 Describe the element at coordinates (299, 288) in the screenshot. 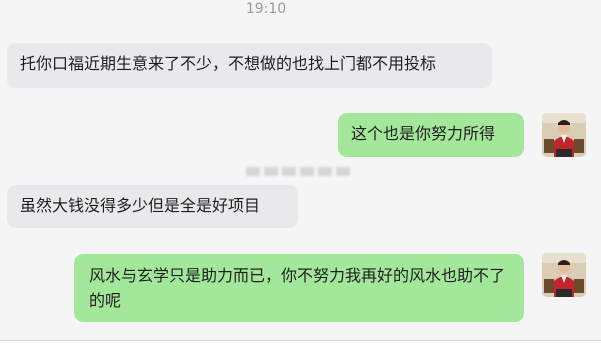

I see `outgoing-message-bubble: 风水与玄学只是助力而已，你不努力我再好的风水也助不了的呢` at that location.